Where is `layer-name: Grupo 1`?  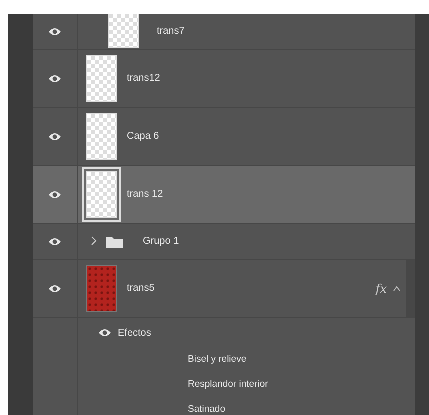
layer-name: Grupo 1 is located at coordinates (161, 242).